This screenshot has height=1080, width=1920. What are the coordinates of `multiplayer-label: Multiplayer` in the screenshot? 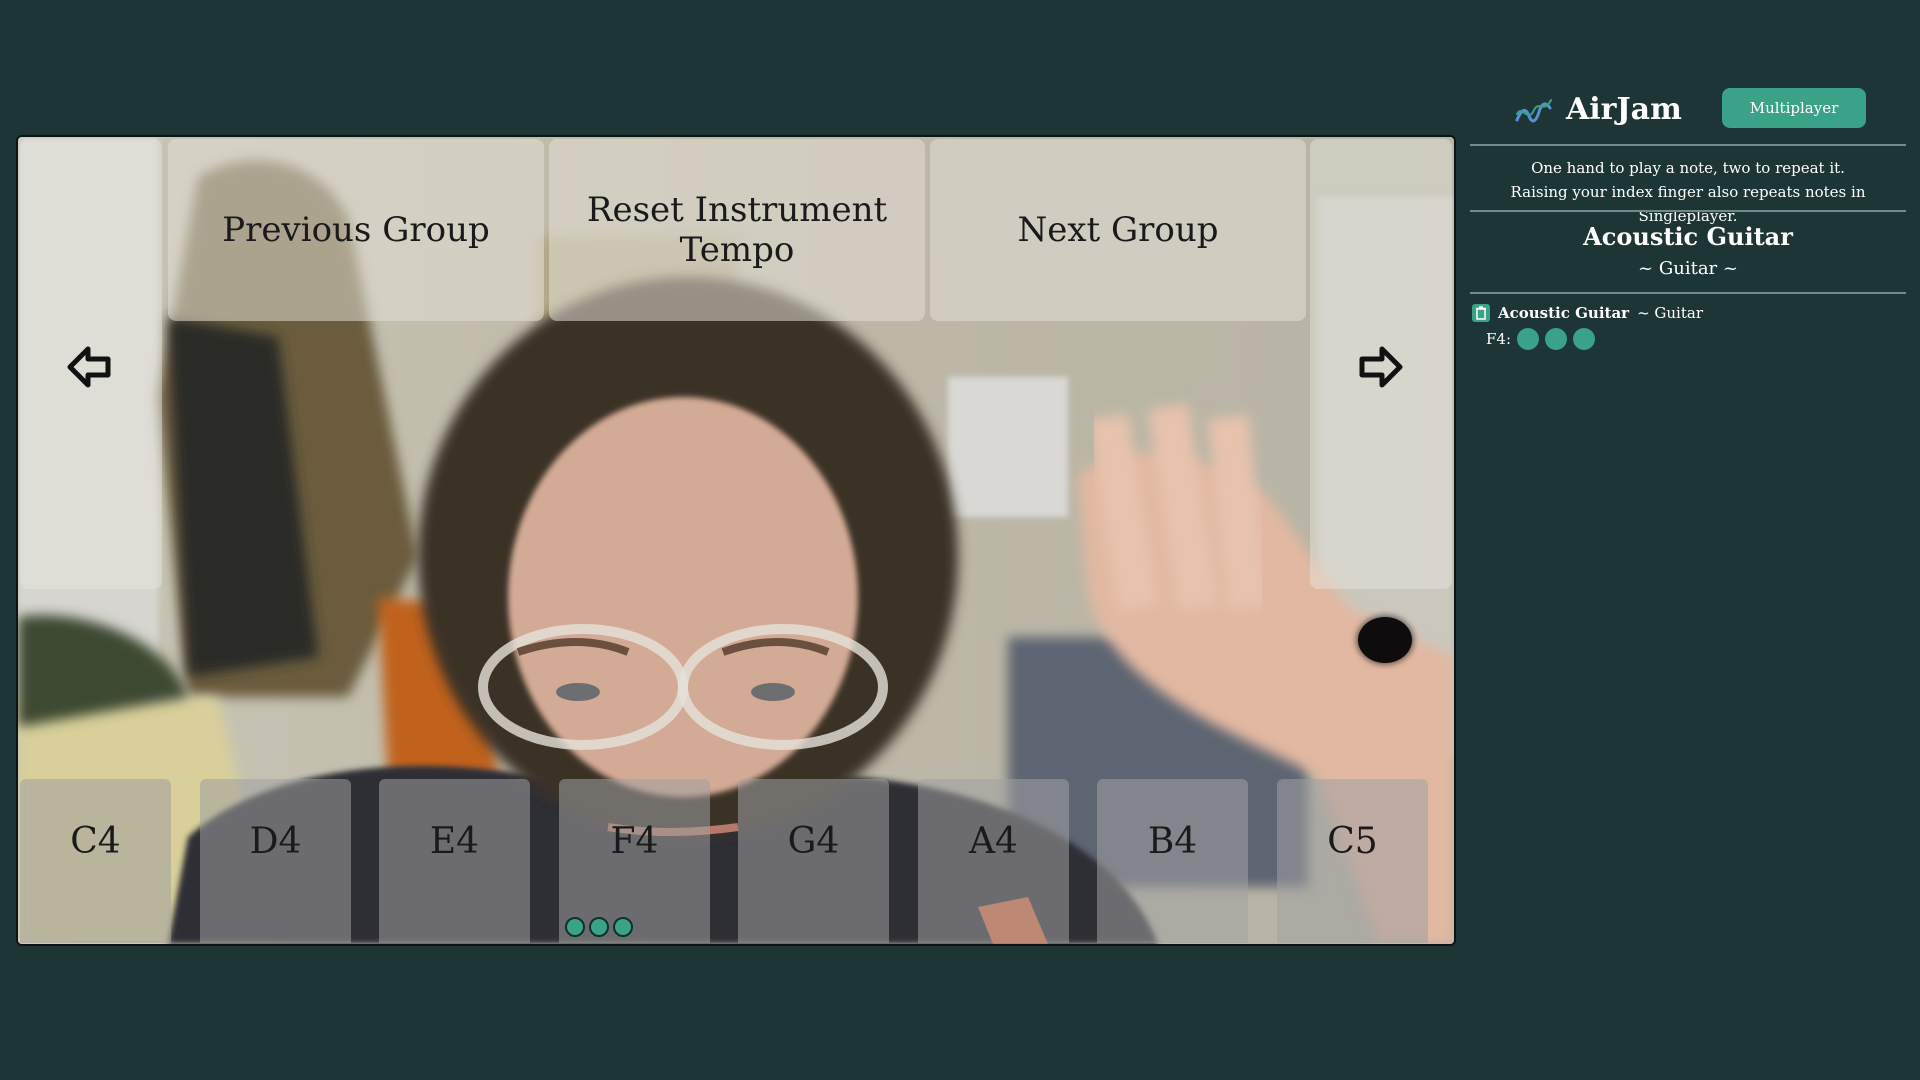 It's located at (1794, 108).